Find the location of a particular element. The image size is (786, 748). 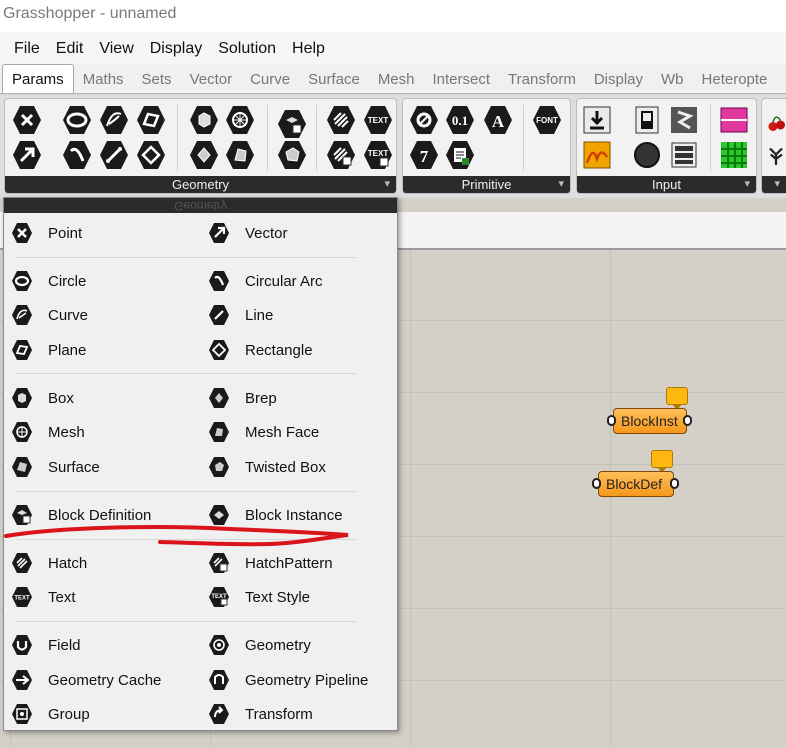

block-definition-component: BlockDef is located at coordinates (636, 484).